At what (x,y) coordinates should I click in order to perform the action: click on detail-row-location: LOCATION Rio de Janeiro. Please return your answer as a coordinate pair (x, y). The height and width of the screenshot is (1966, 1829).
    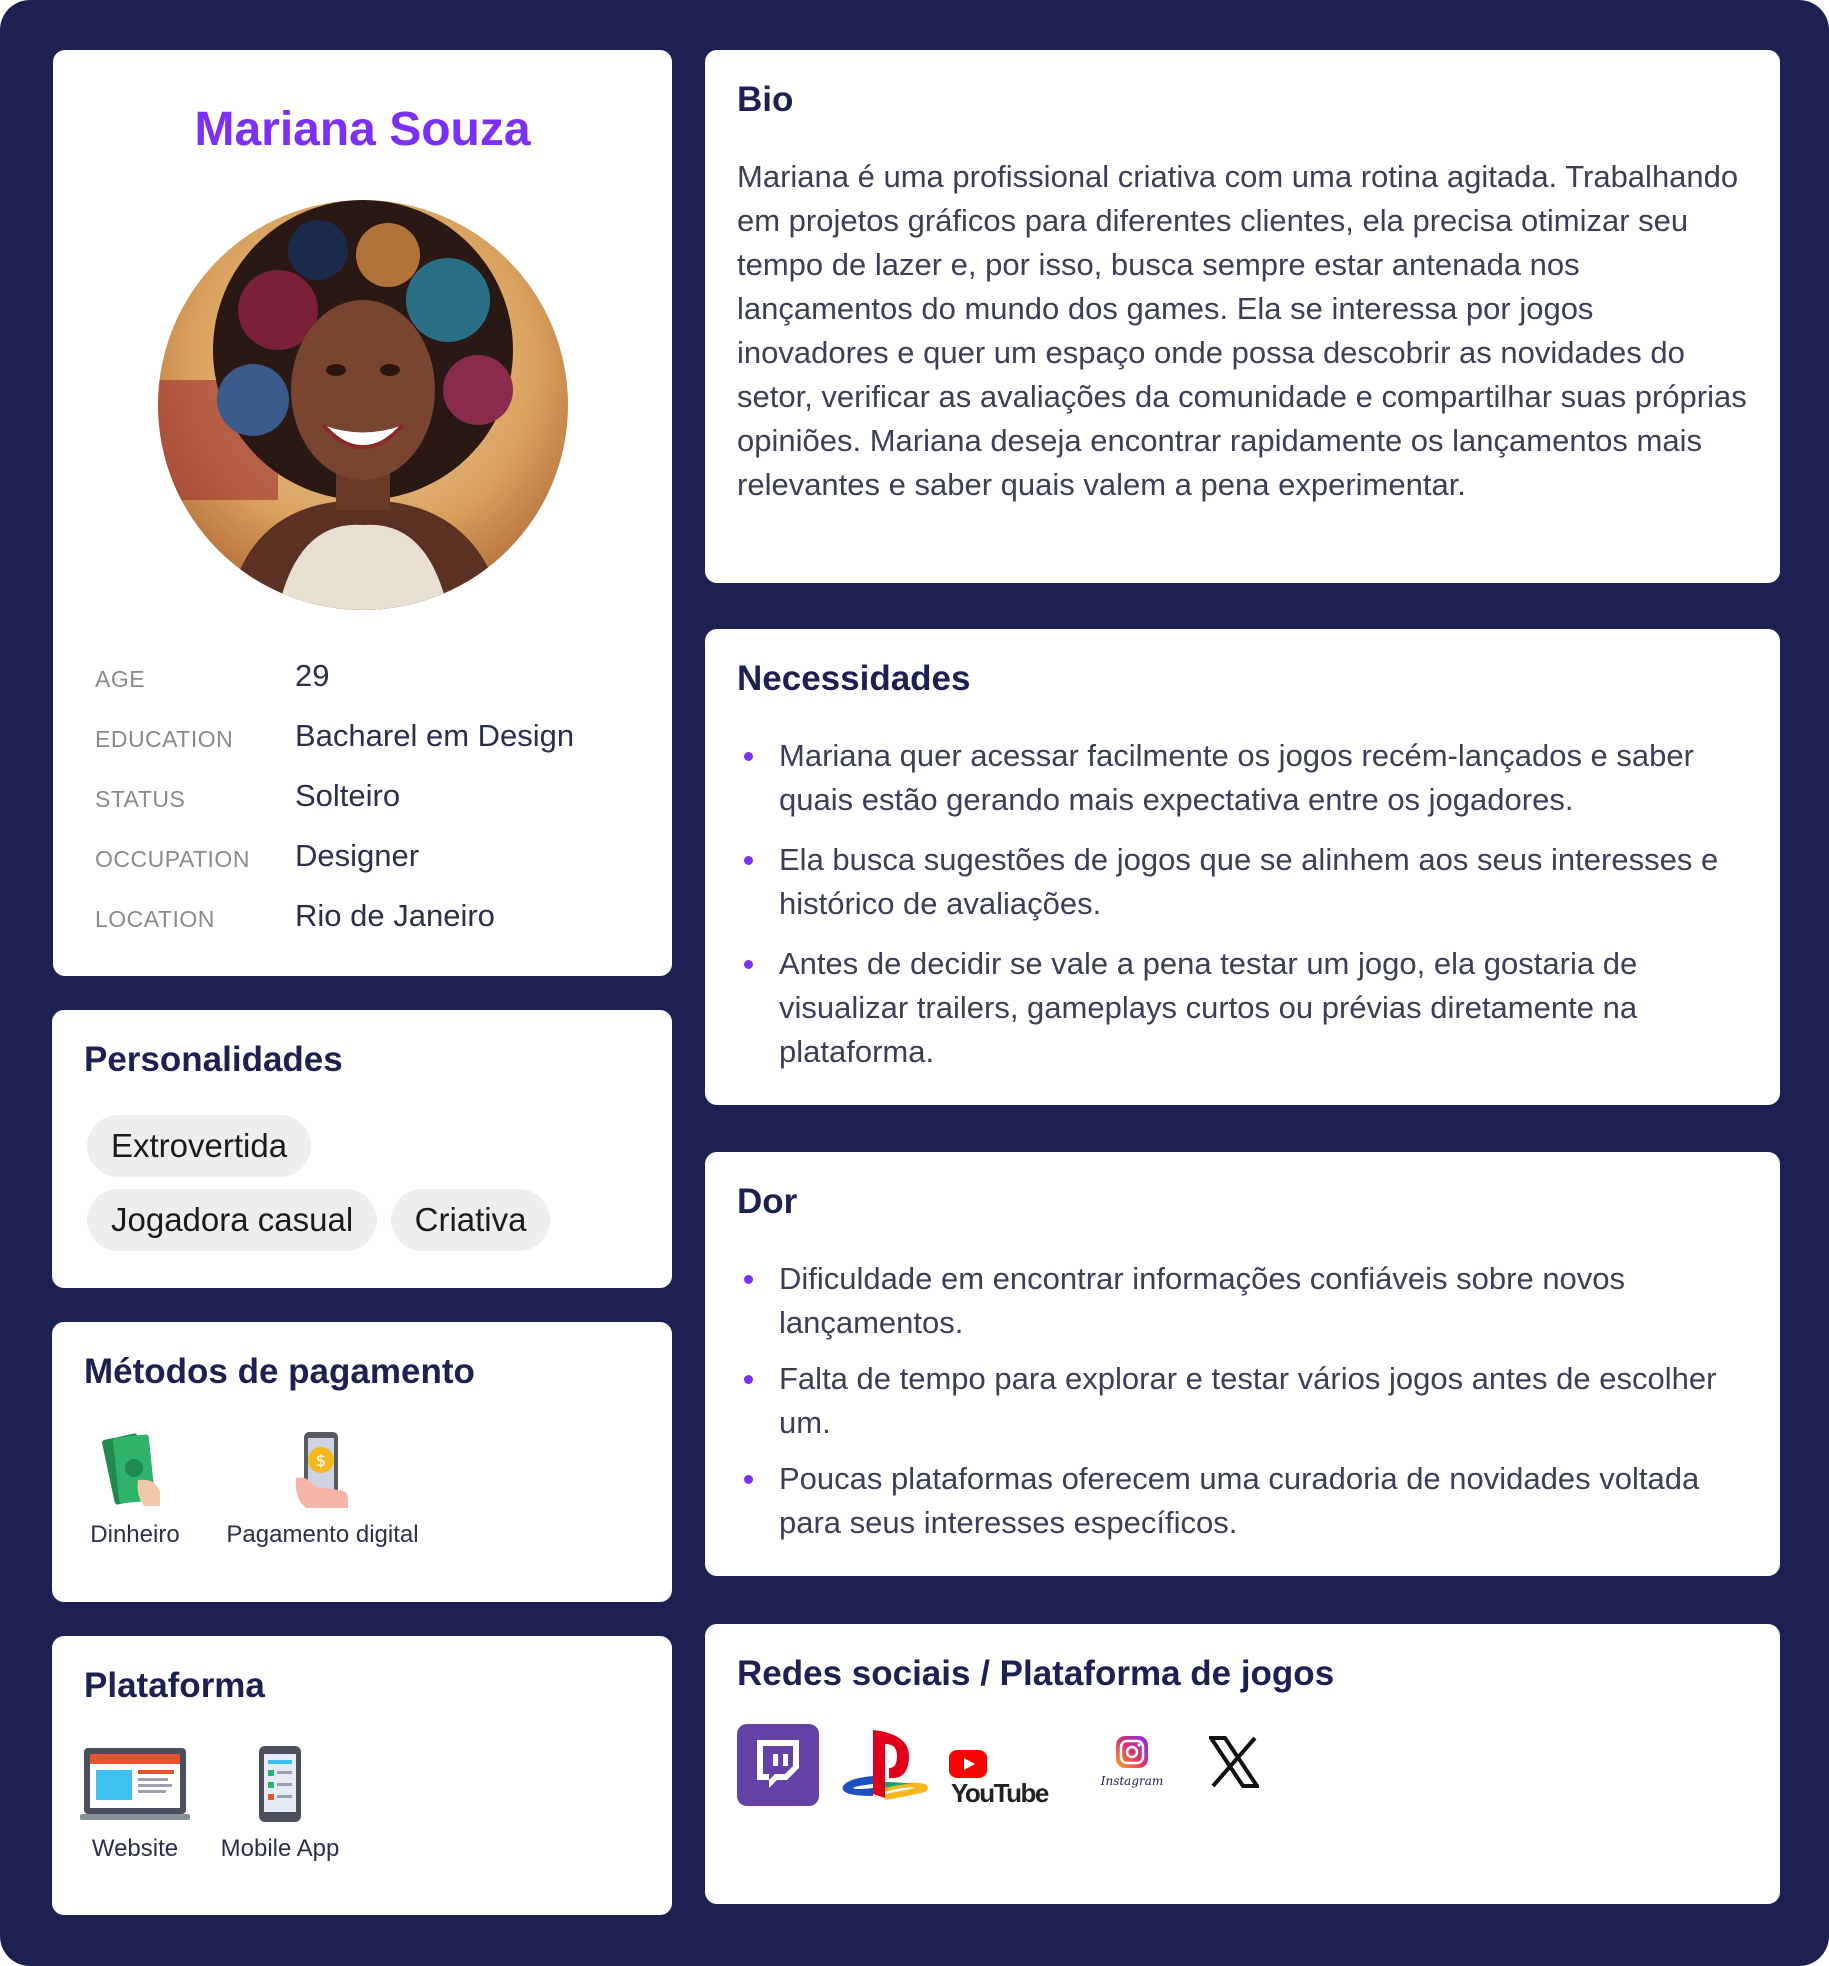
    Looking at the image, I should click on (375, 920).